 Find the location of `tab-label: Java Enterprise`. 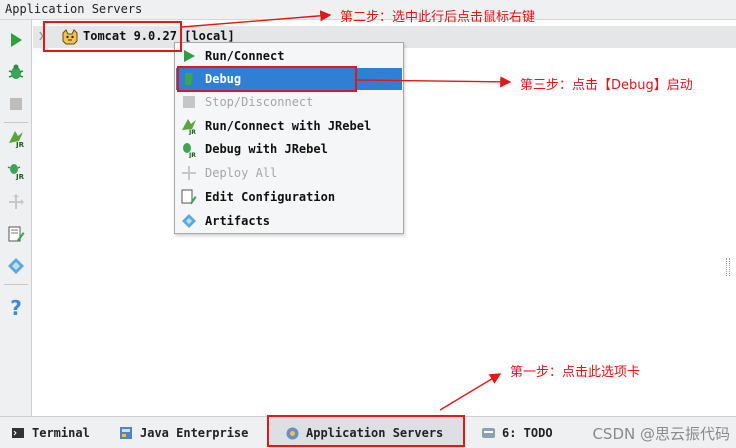

tab-label: Java Enterprise is located at coordinates (194, 433).